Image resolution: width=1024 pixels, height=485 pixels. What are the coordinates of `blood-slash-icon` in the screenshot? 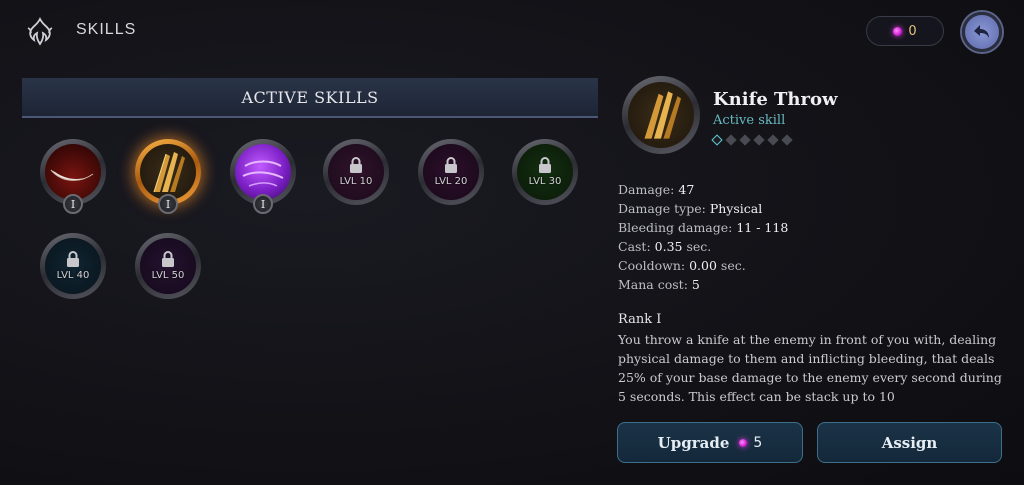 It's located at (72, 175).